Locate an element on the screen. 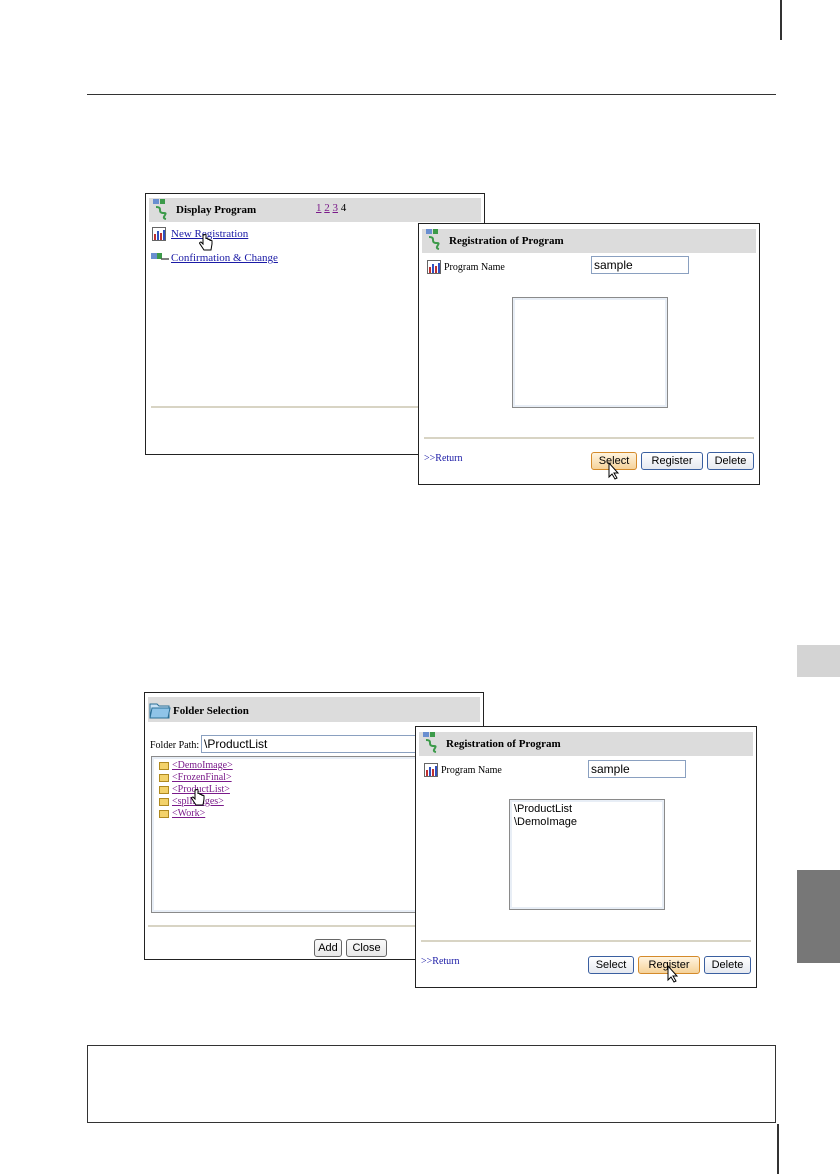  program-name-input-2: sample is located at coordinates (637, 769).